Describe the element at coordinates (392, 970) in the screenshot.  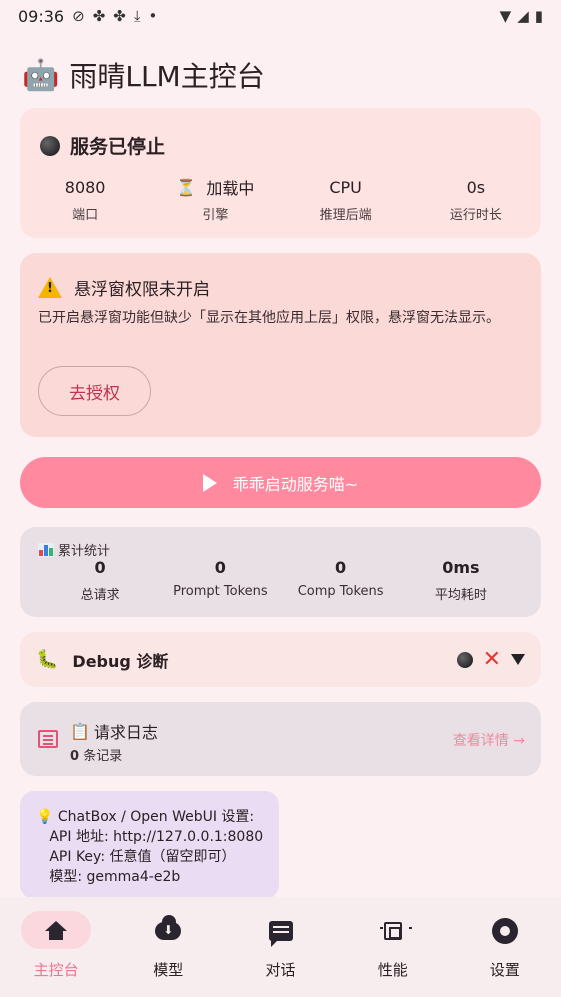
I see `nav-label-performance: 性能` at that location.